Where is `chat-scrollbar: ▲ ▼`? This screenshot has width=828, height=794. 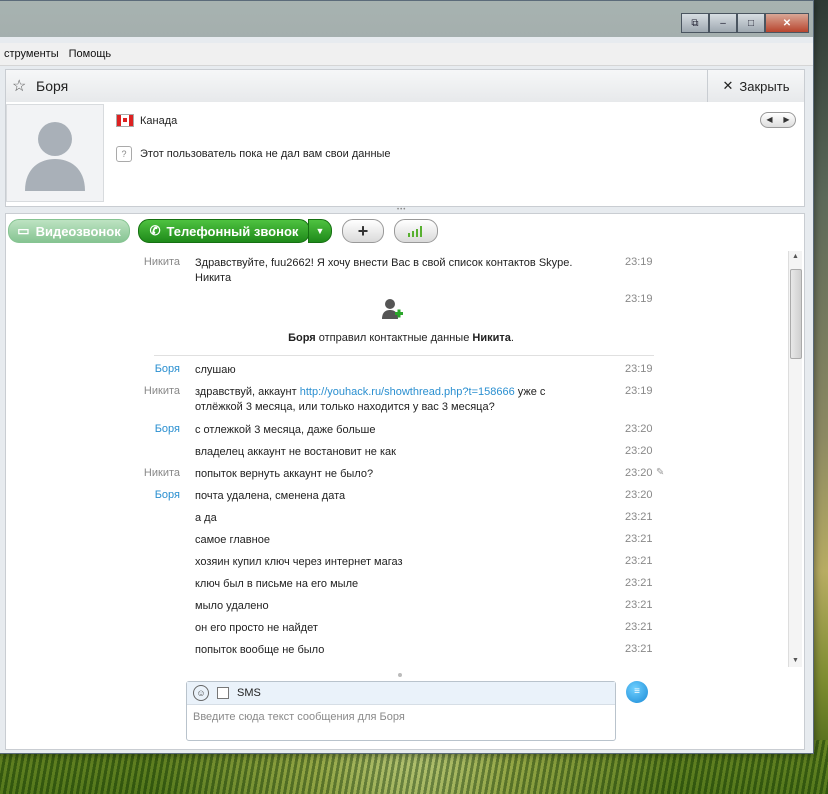 chat-scrollbar: ▲ ▼ is located at coordinates (795, 459).